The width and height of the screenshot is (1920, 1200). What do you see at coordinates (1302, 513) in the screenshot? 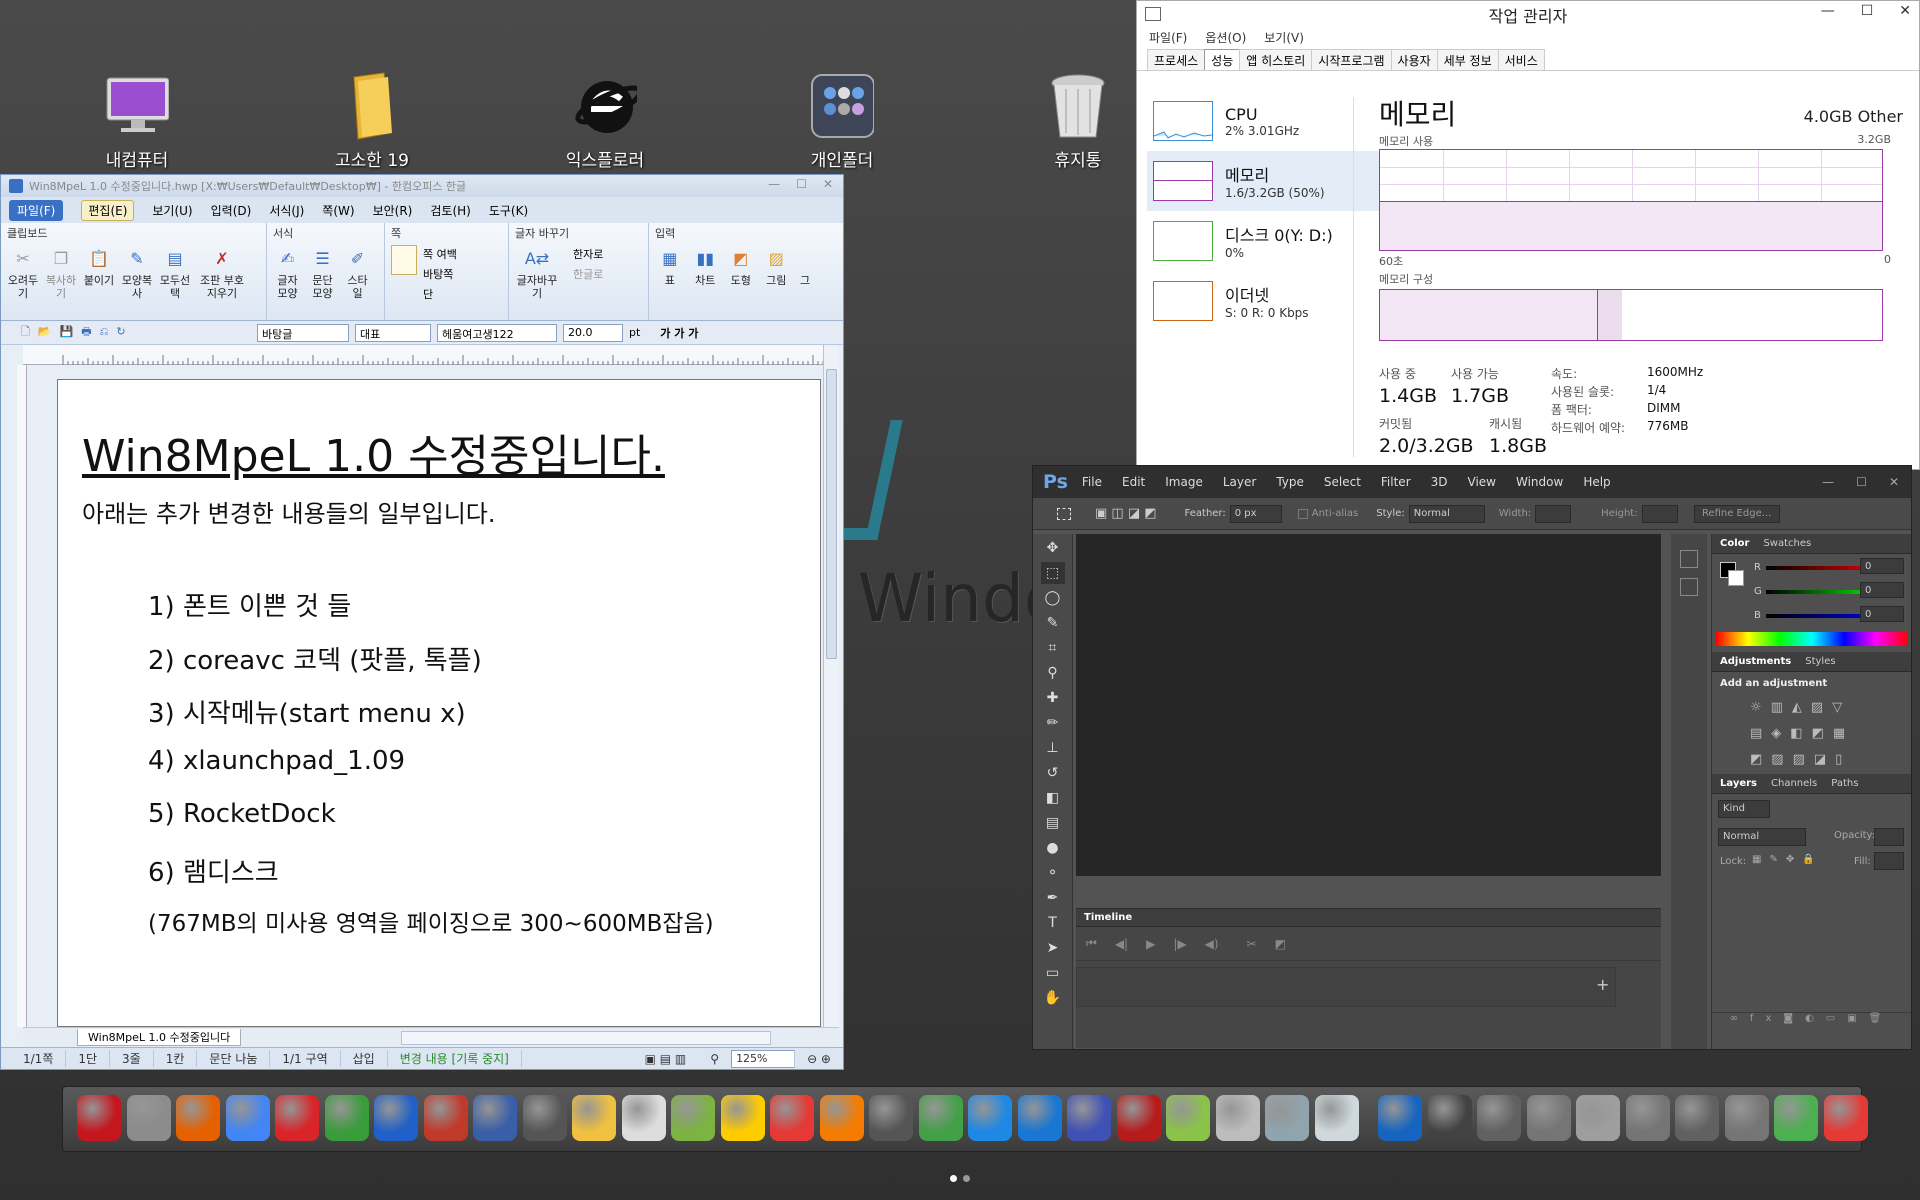
I see `antialias-checkbox` at bounding box center [1302, 513].